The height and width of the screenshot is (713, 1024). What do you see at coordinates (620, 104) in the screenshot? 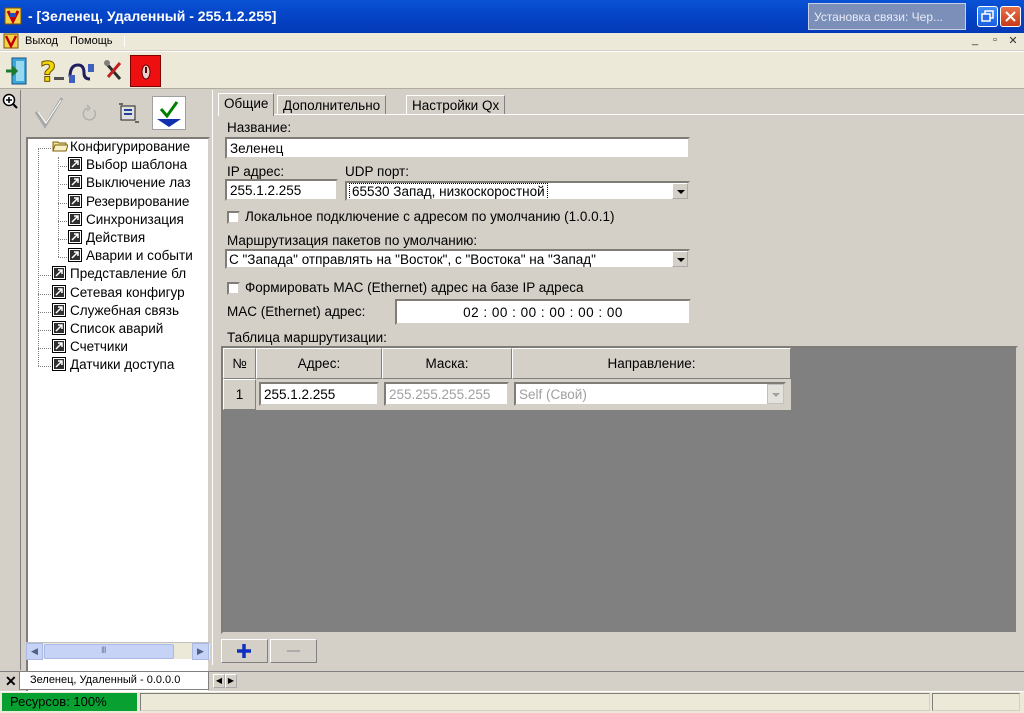
I see `settings-tabs: Общие Дополнительно Настройки Qx` at bounding box center [620, 104].